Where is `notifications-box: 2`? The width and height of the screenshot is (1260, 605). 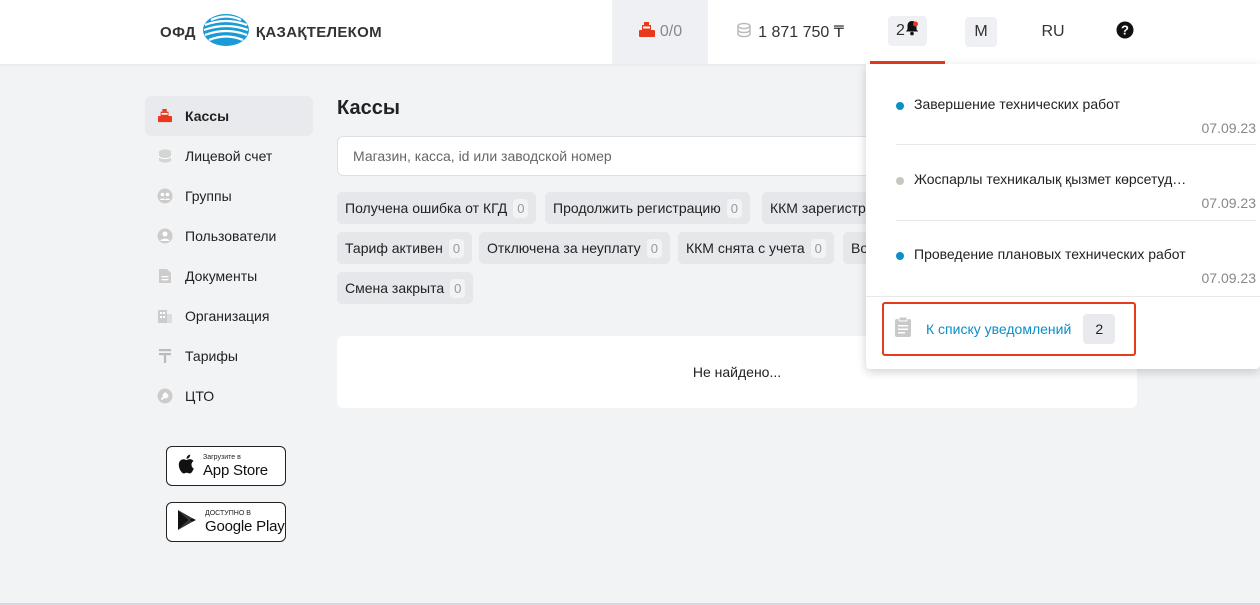 notifications-box: 2 is located at coordinates (907, 30).